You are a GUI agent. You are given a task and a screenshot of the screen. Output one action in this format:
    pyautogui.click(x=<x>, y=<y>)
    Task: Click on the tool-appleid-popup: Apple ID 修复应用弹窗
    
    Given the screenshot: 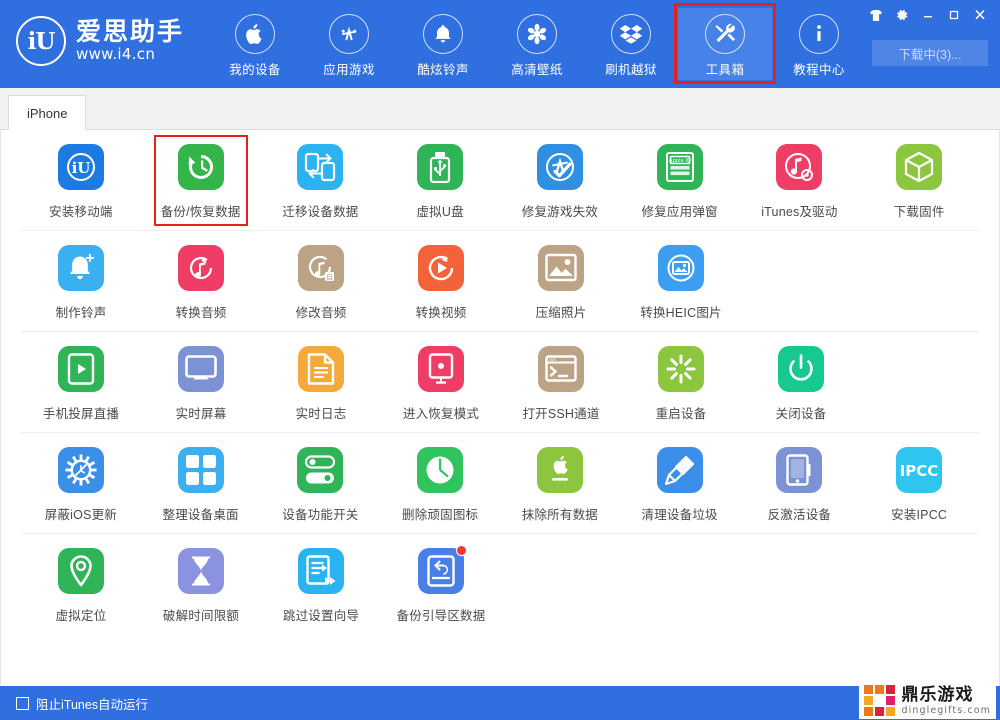 What is the action you would take?
    pyautogui.click(x=680, y=182)
    